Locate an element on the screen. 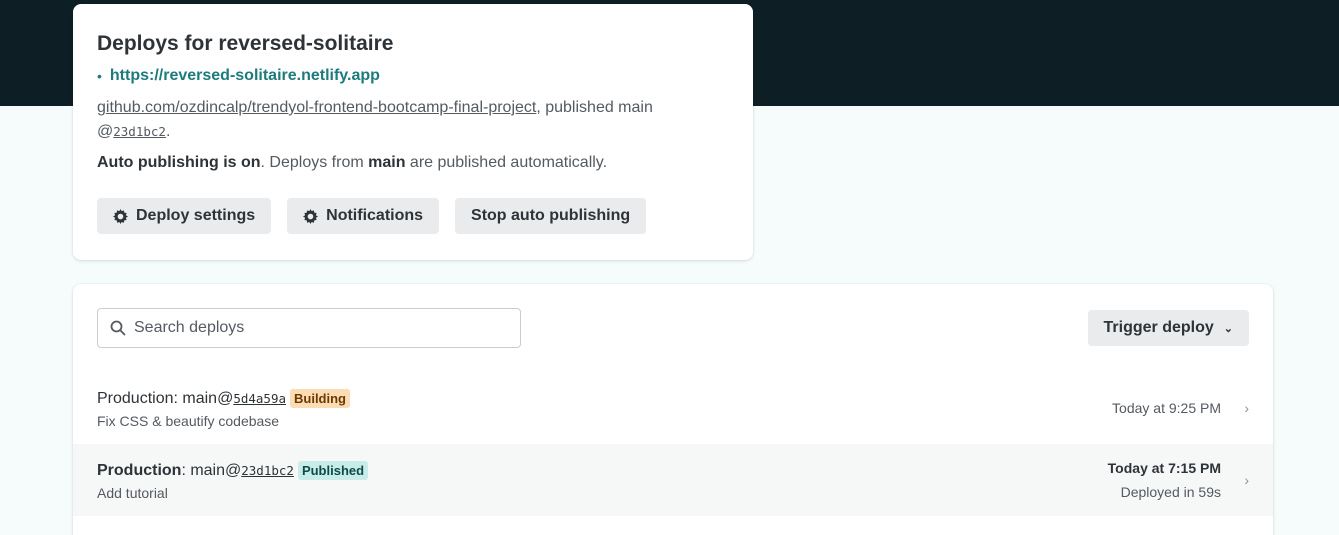 This screenshot has height=535, width=1339. site-url-link: https://reversed-solitaire.netlify.app is located at coordinates (245, 76).